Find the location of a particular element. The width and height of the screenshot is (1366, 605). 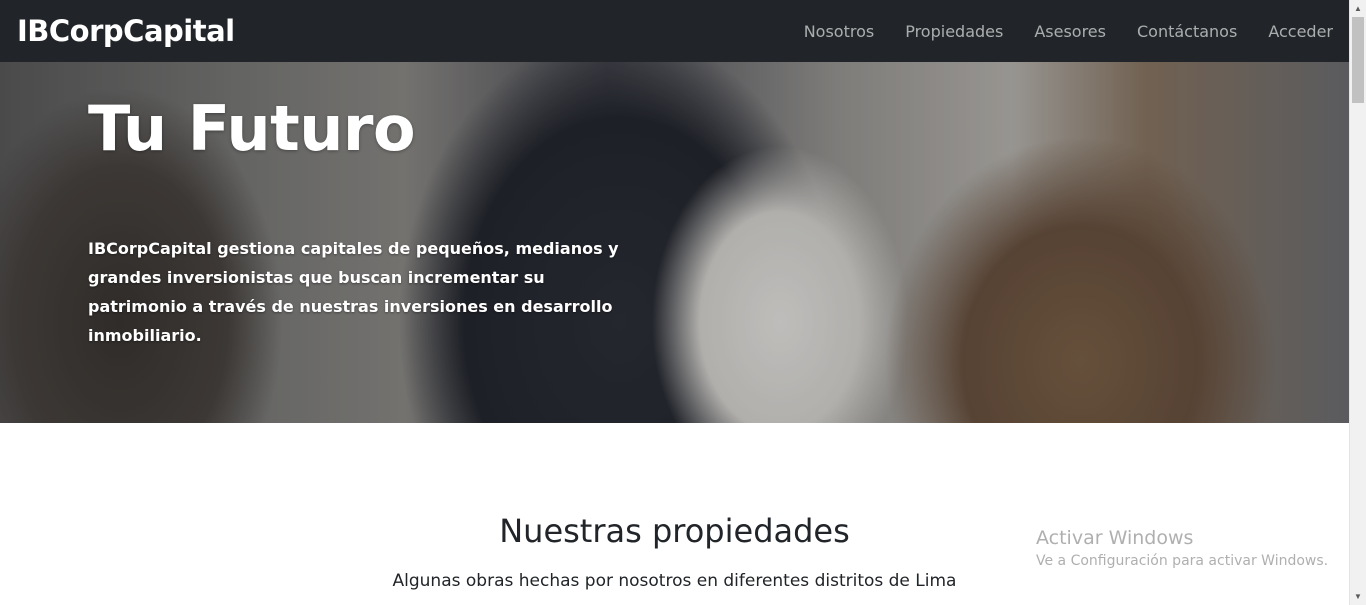

watermark-title: Activar Windows is located at coordinates (1115, 538).